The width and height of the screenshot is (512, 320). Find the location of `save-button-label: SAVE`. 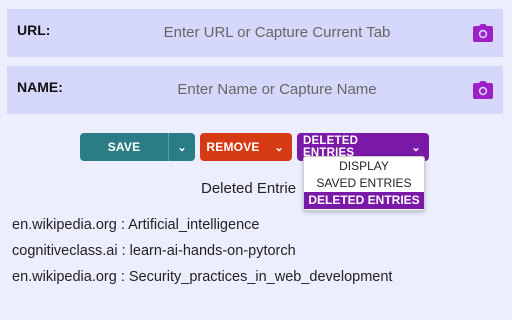

save-button-label: SAVE is located at coordinates (124, 147).